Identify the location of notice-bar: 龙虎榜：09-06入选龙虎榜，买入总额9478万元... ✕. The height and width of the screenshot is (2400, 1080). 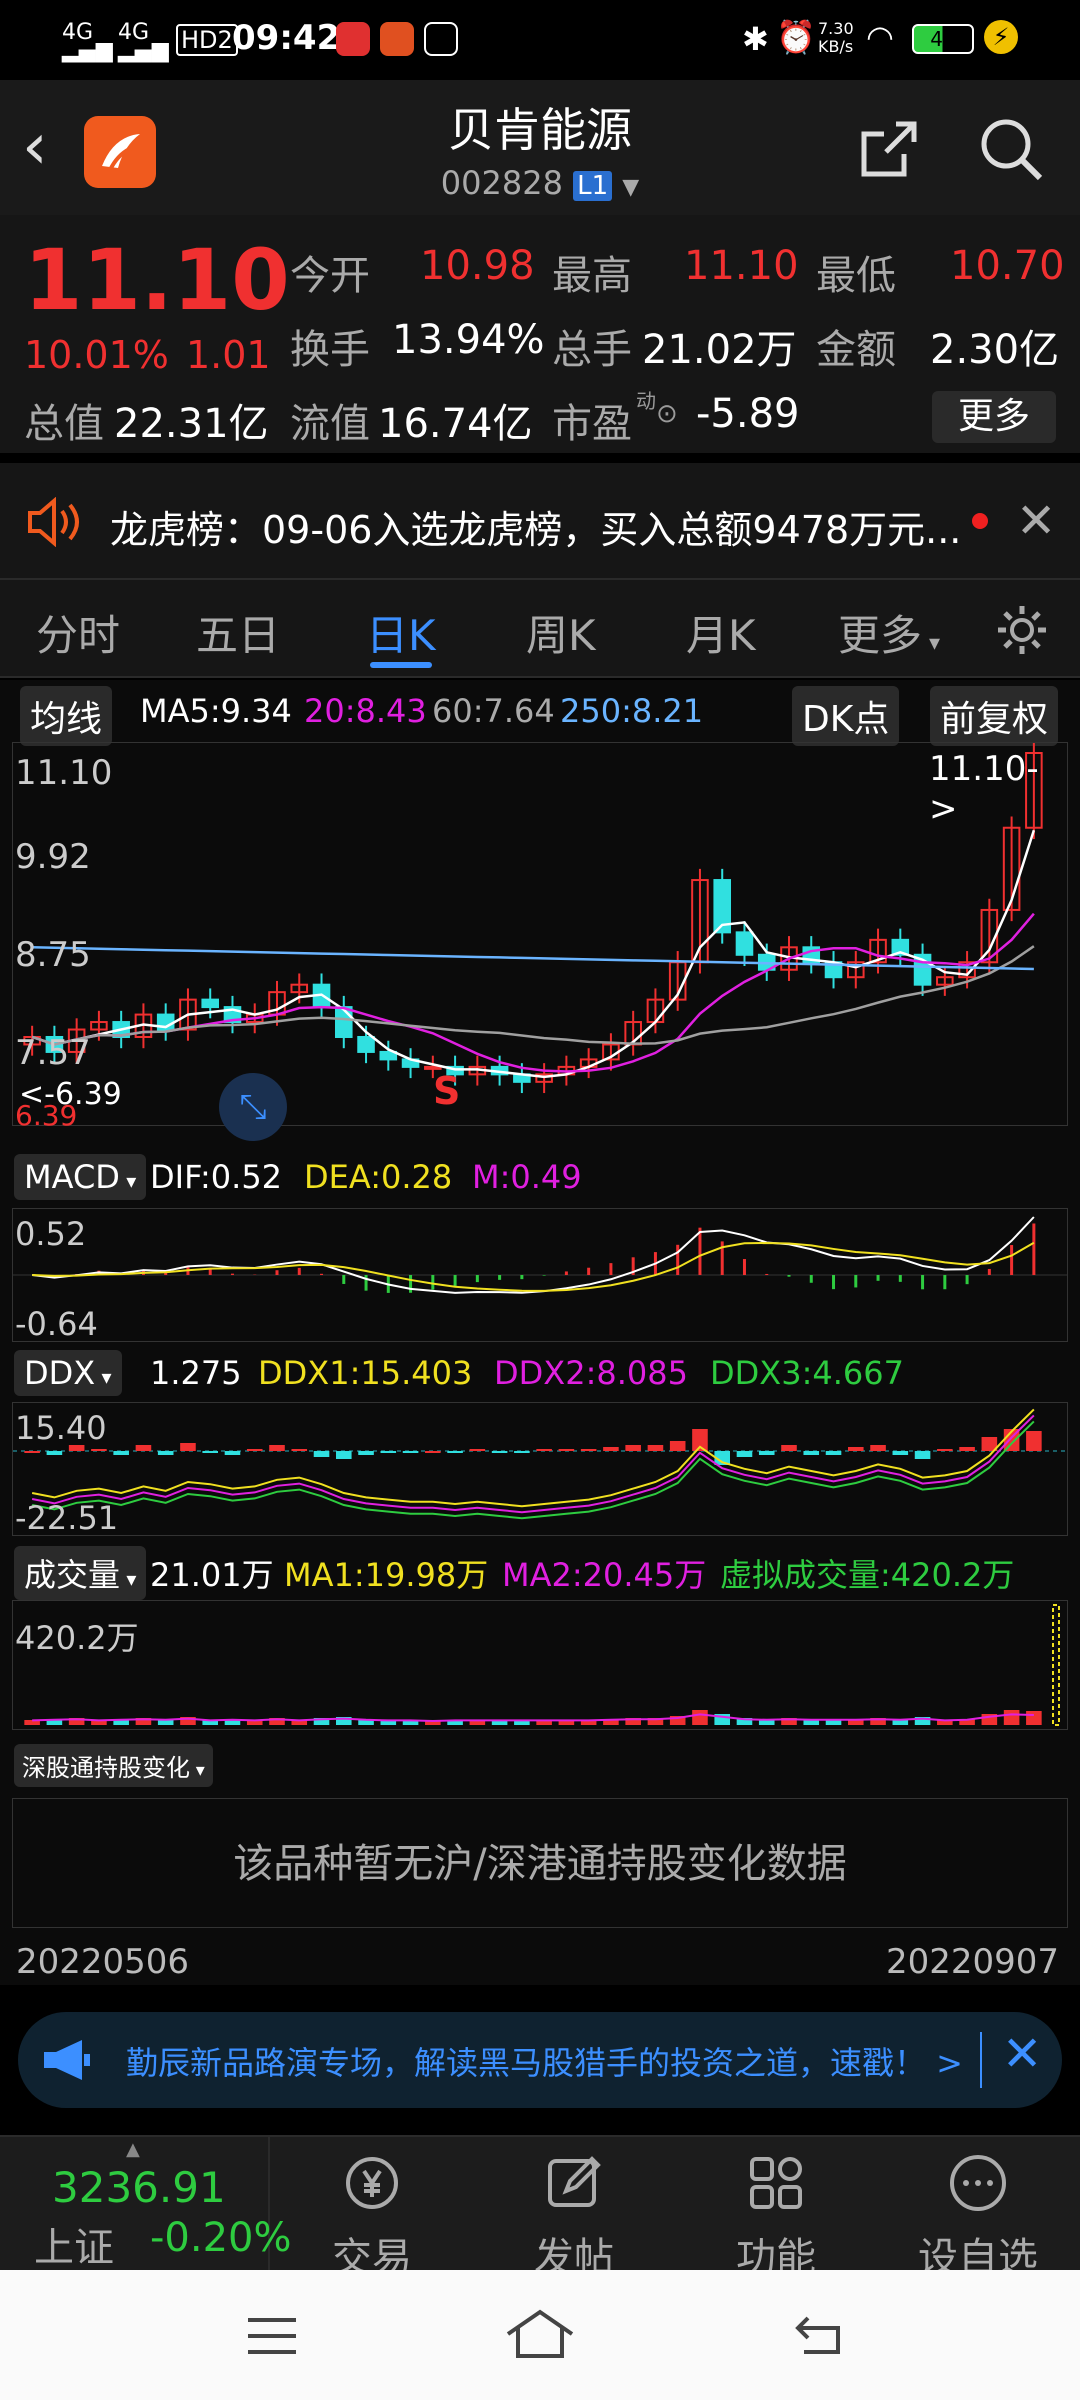
(540, 520).